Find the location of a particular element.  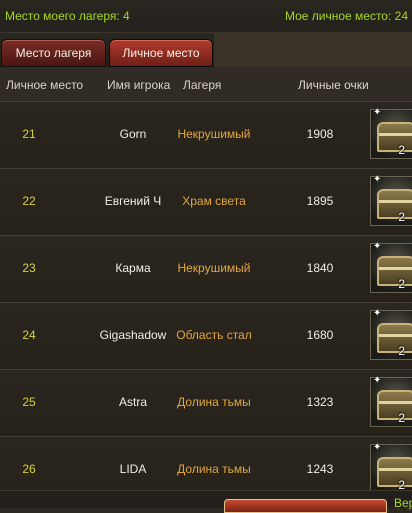

points-cell: 1243 is located at coordinates (320, 469).